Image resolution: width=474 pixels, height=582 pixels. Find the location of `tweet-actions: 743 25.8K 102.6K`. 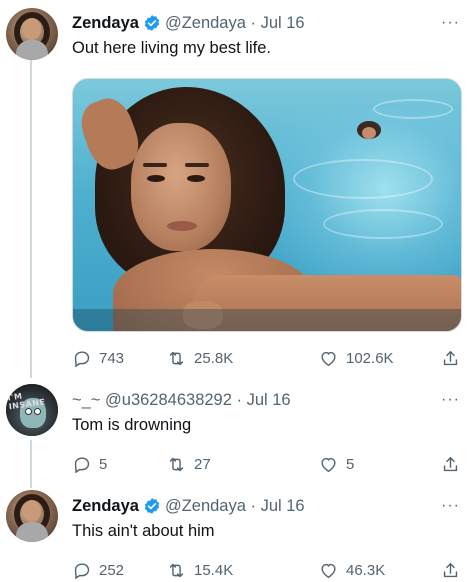

tweet-actions: 743 25.8K 102.6K is located at coordinates (266, 358).